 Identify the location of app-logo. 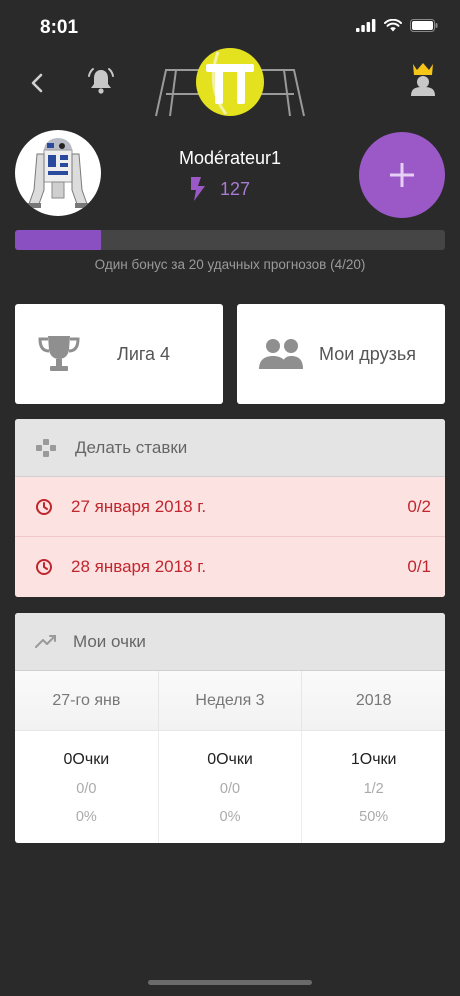
(230, 82).